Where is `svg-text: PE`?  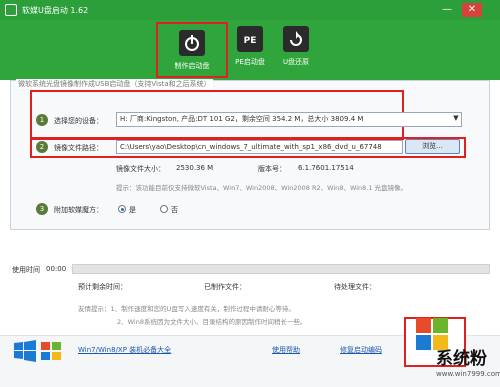 svg-text: PE is located at coordinates (250, 41).